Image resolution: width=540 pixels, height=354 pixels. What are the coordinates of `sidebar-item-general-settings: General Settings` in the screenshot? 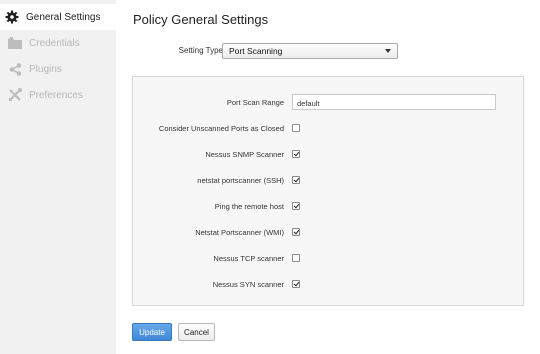 It's located at (58, 17).